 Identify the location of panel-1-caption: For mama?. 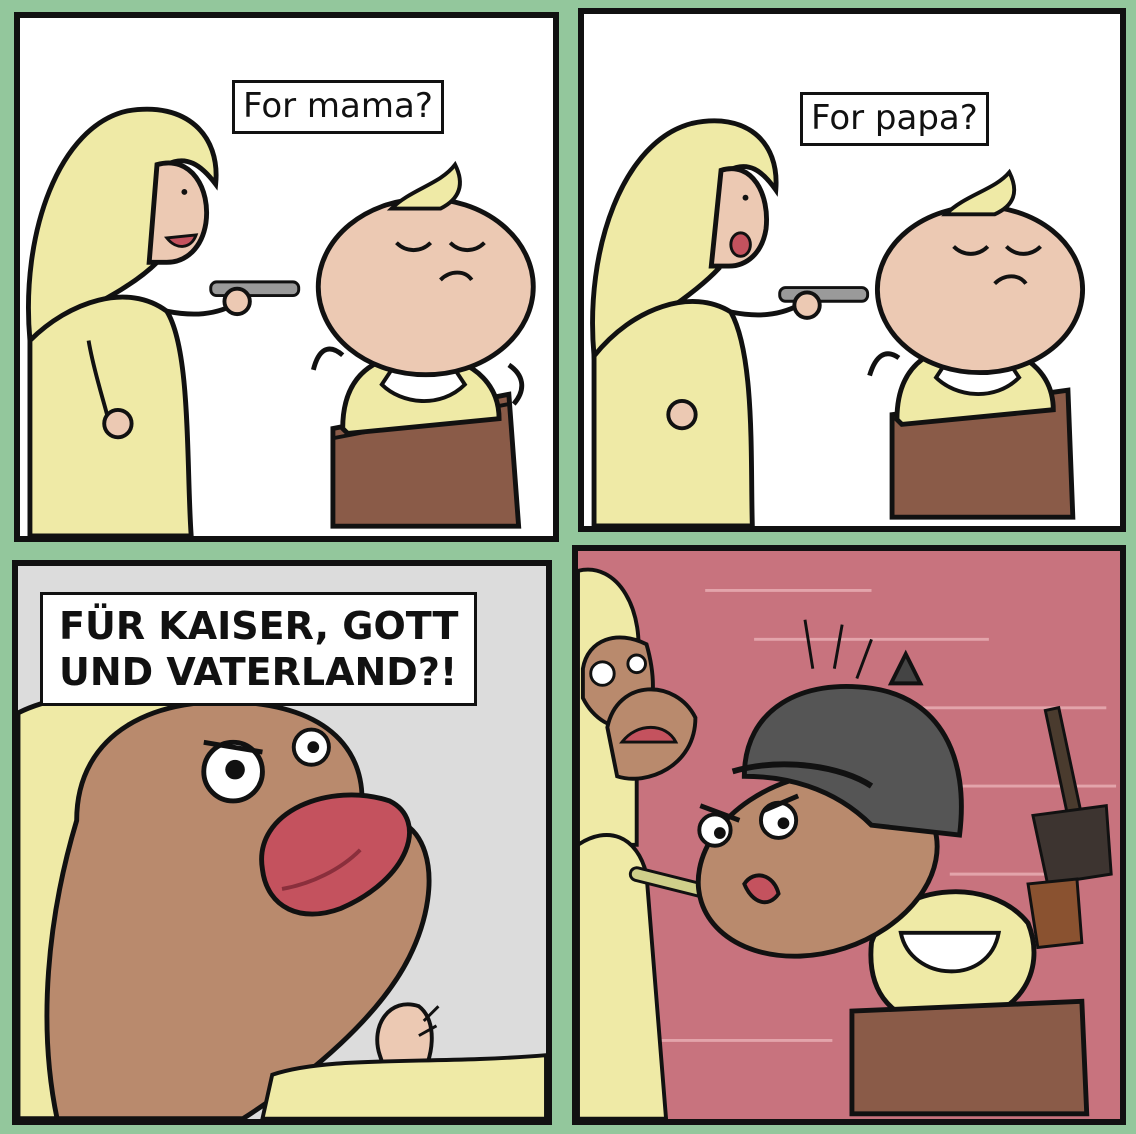
(338, 107).